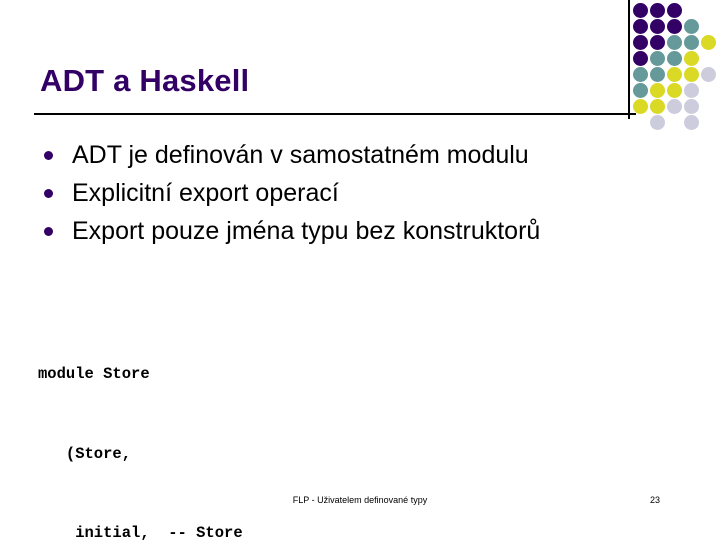  Describe the element at coordinates (145, 80) in the screenshot. I see `slide-title: ADT a Haskell` at that location.